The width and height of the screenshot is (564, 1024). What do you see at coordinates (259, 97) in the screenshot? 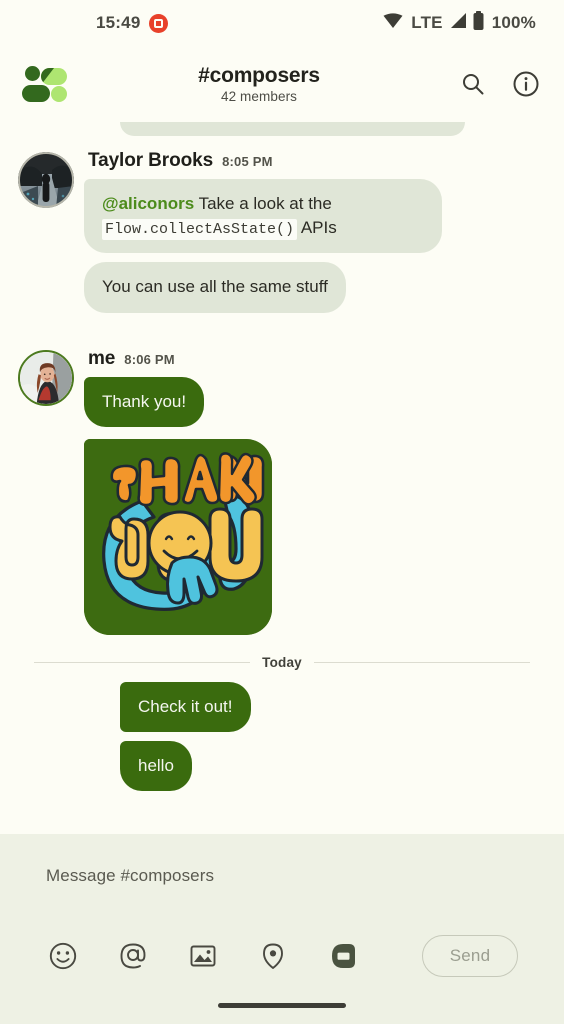
I see `member-count: 42 members` at bounding box center [259, 97].